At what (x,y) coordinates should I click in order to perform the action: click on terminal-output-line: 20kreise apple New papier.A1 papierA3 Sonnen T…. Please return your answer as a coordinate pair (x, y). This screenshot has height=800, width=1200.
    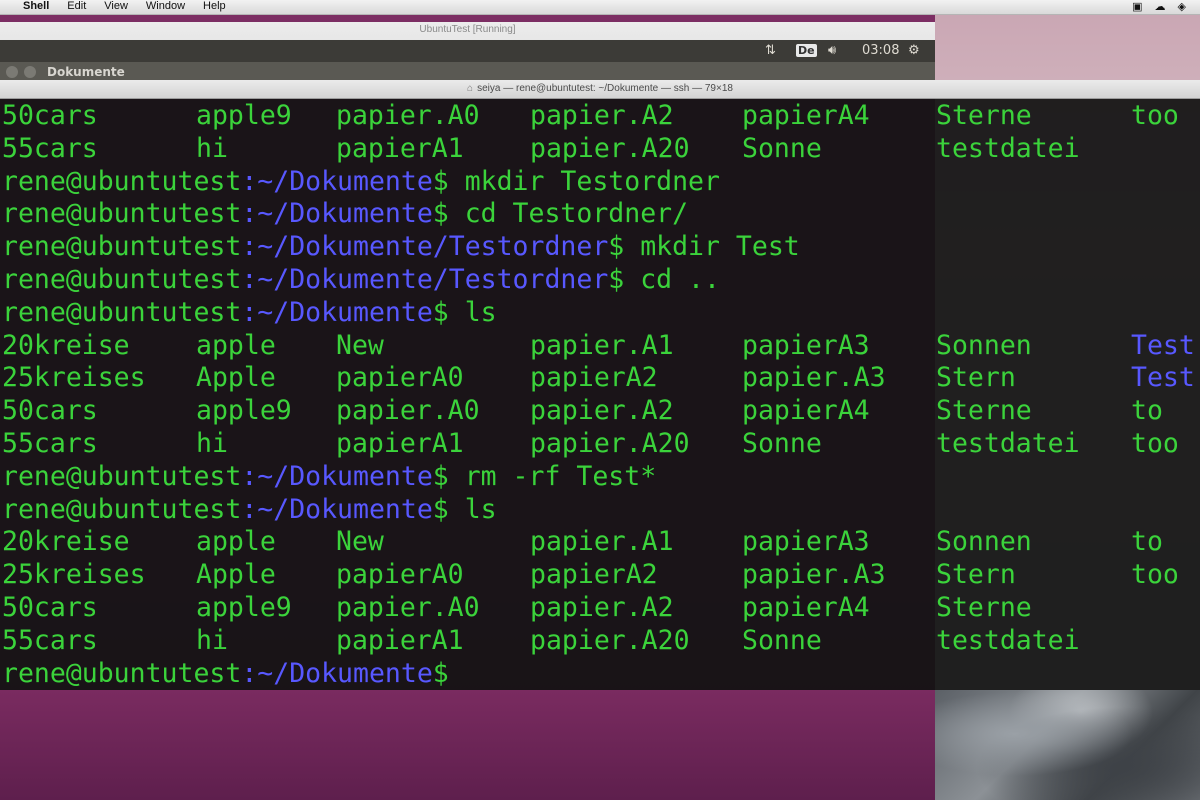
    Looking at the image, I should click on (601, 345).